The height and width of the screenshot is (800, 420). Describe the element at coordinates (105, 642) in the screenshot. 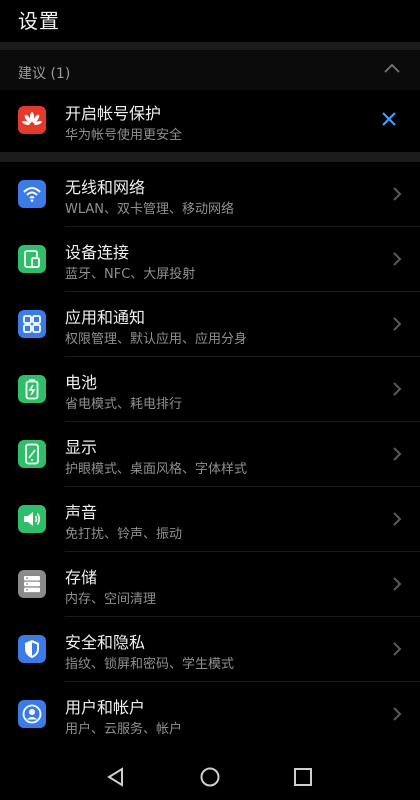

I see `settings-item-title: 安全和隐私` at that location.